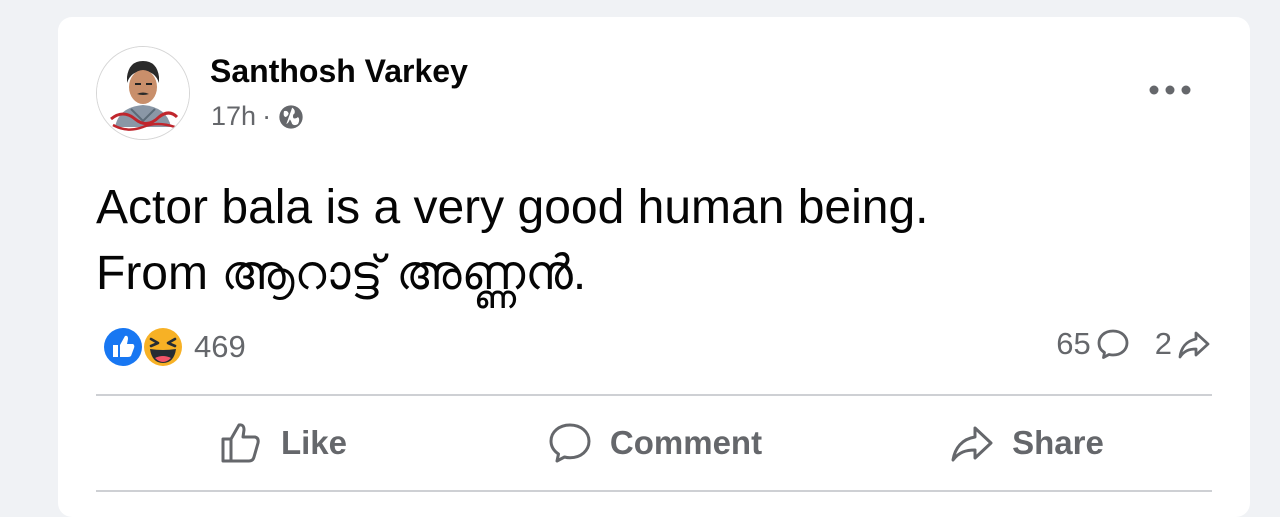  What do you see at coordinates (1093, 344) in the screenshot?
I see `comment-count: 65` at bounding box center [1093, 344].